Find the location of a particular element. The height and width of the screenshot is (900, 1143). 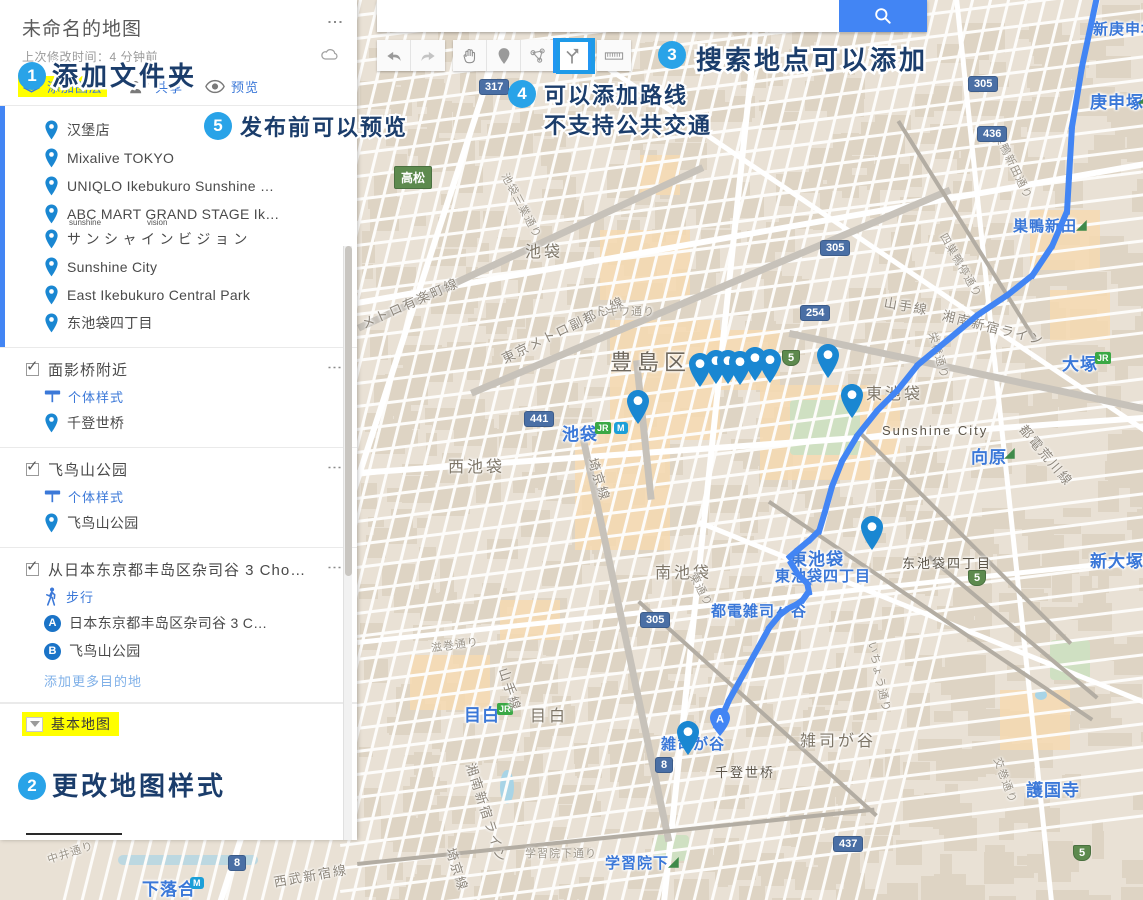

measure-distance-button is located at coordinates (614, 55).